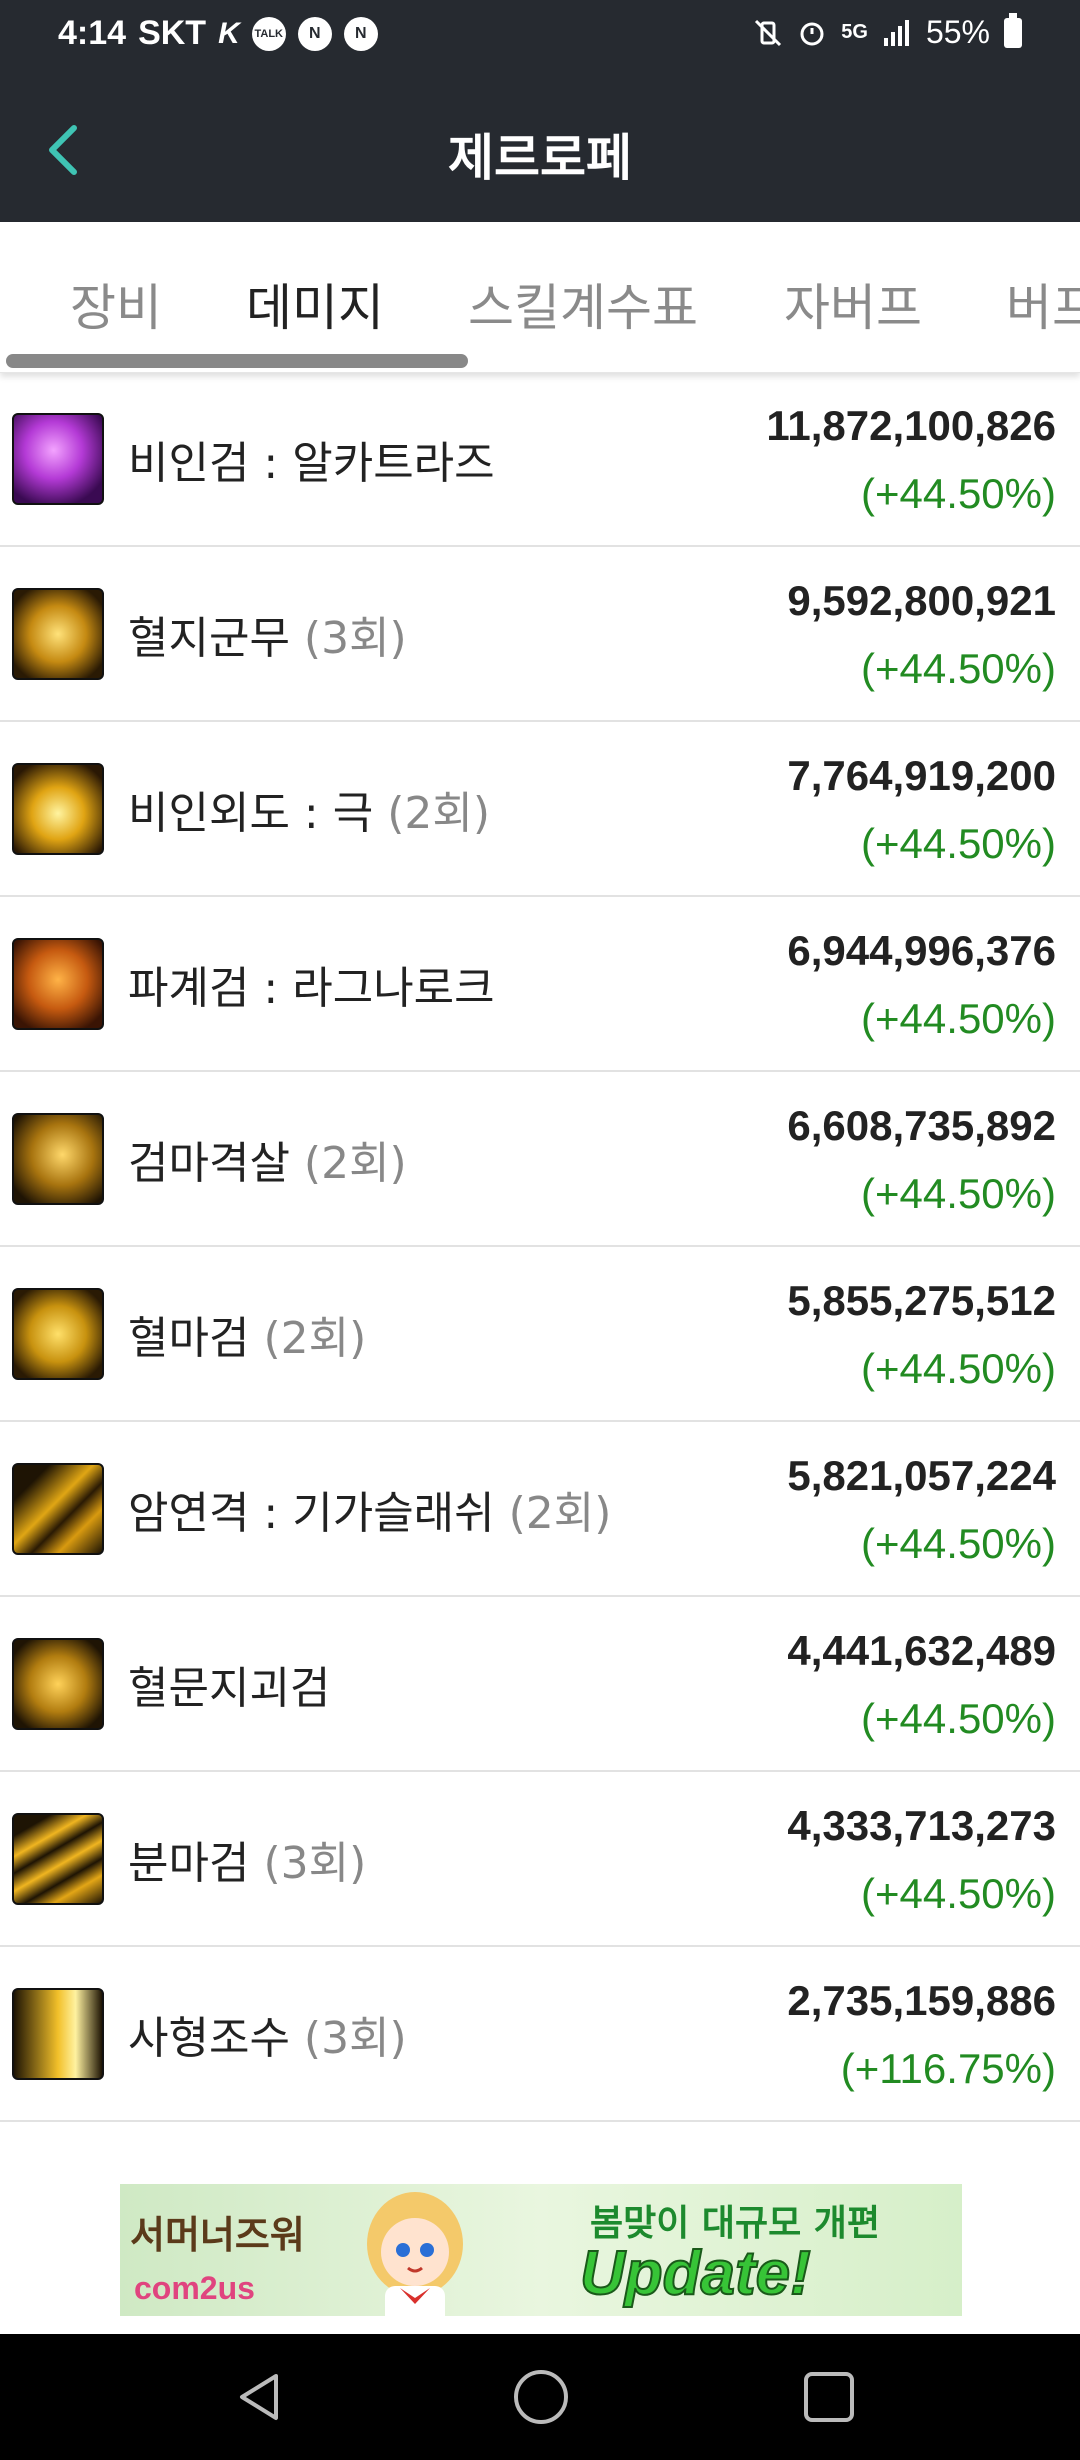 The image size is (1080, 2460). Describe the element at coordinates (540, 158) in the screenshot. I see `page-title: 제르로페` at that location.